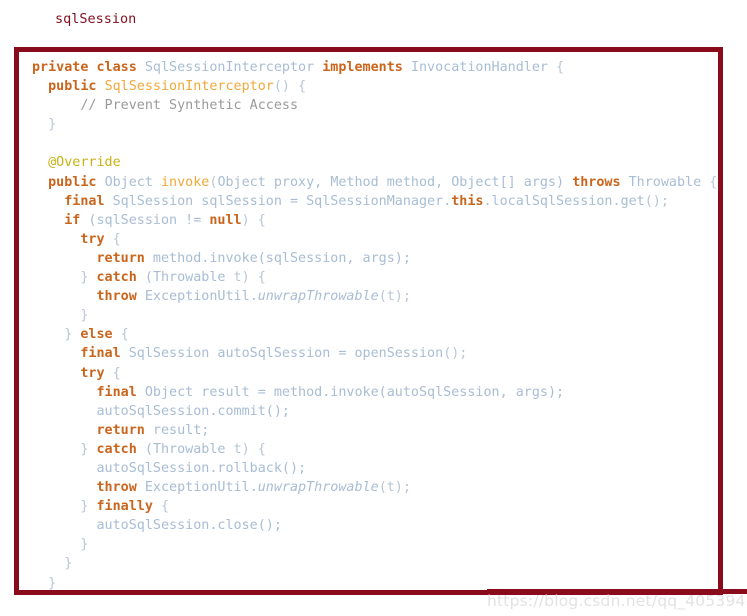  I want to click on code-line: throw ExceptionUtil.unwrapThrowable(t);, so click(374, 487).